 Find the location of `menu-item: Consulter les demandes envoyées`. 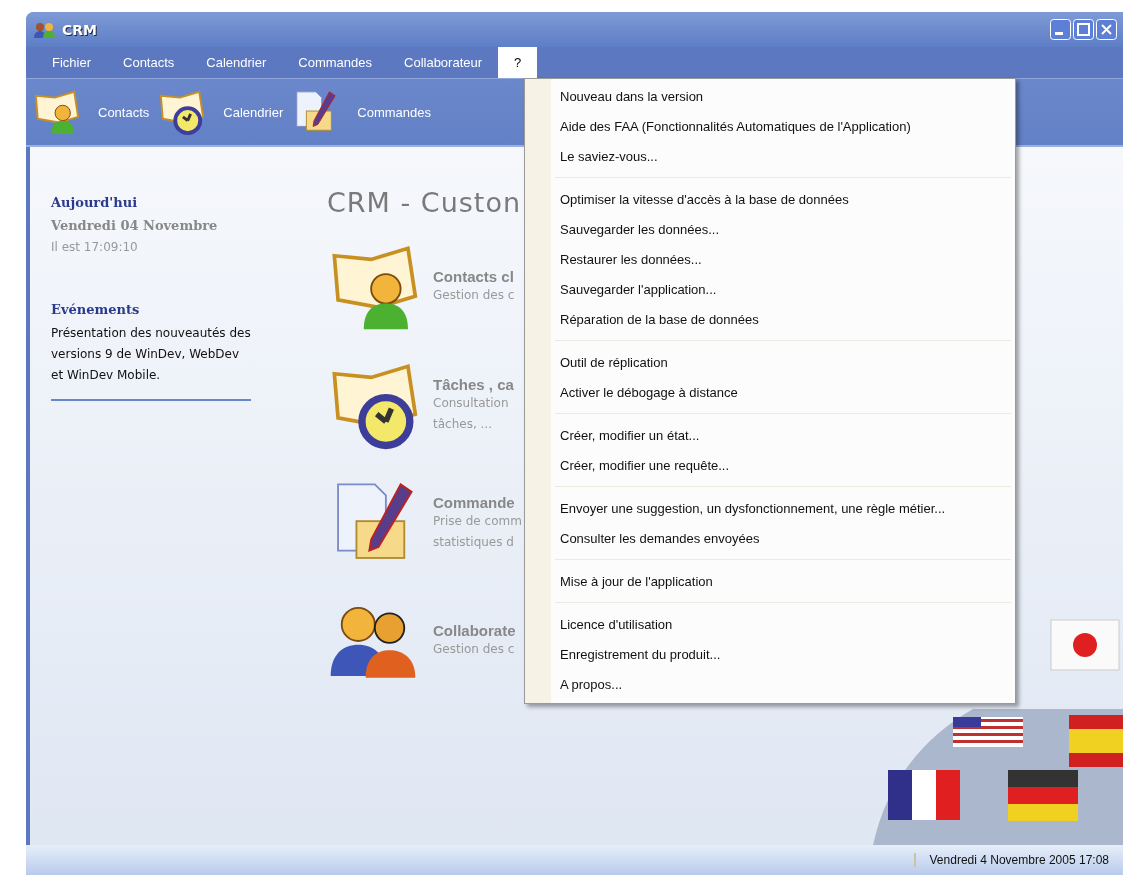

menu-item: Consulter les demandes envoyées is located at coordinates (770, 538).